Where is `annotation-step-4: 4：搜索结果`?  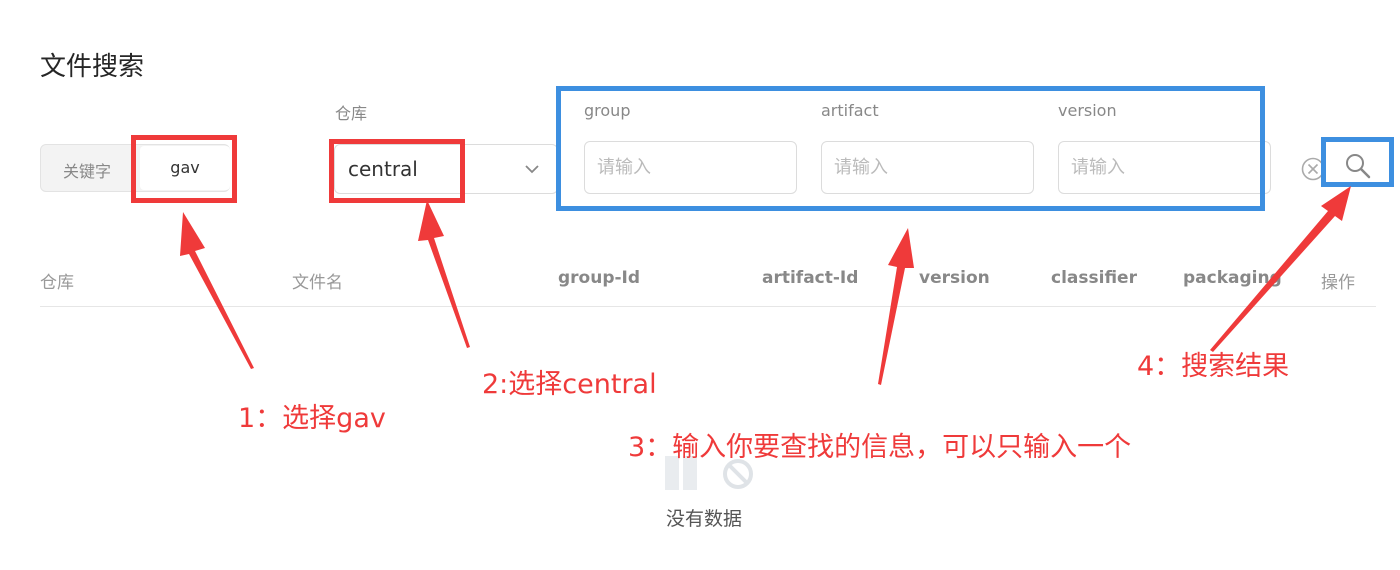
annotation-step-4: 4：搜索结果 is located at coordinates (1213, 366).